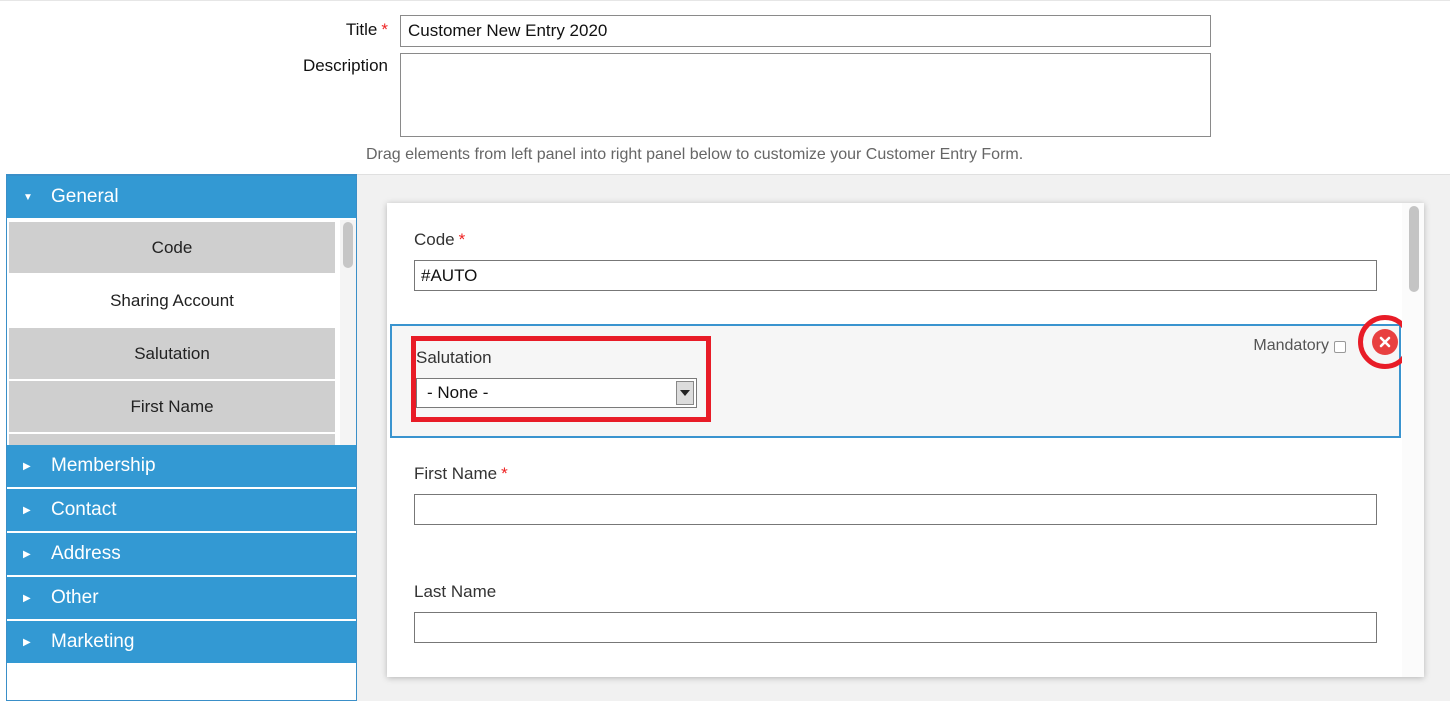 Image resolution: width=1450 pixels, height=701 pixels. What do you see at coordinates (181, 467) in the screenshot?
I see `accordion-membership: ▶ Membership` at bounding box center [181, 467].